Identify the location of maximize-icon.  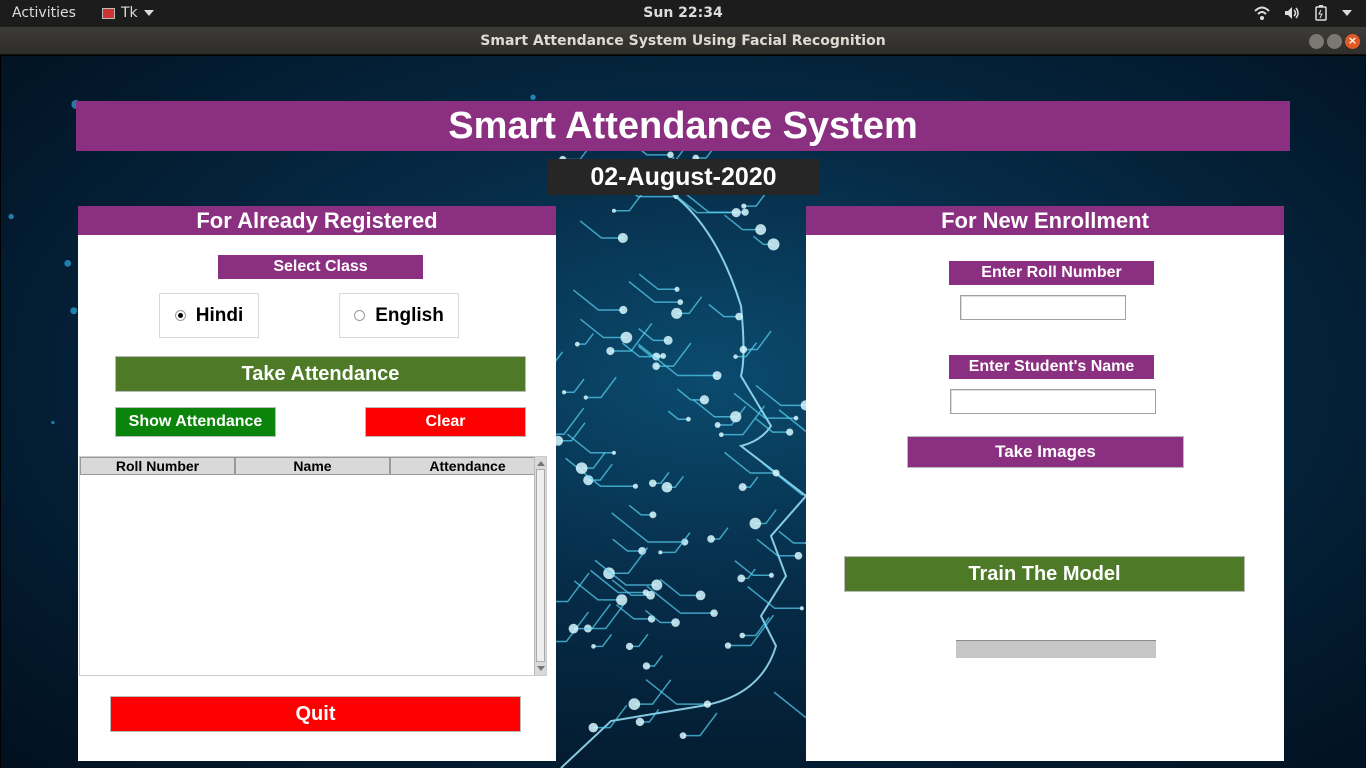
(1334, 41).